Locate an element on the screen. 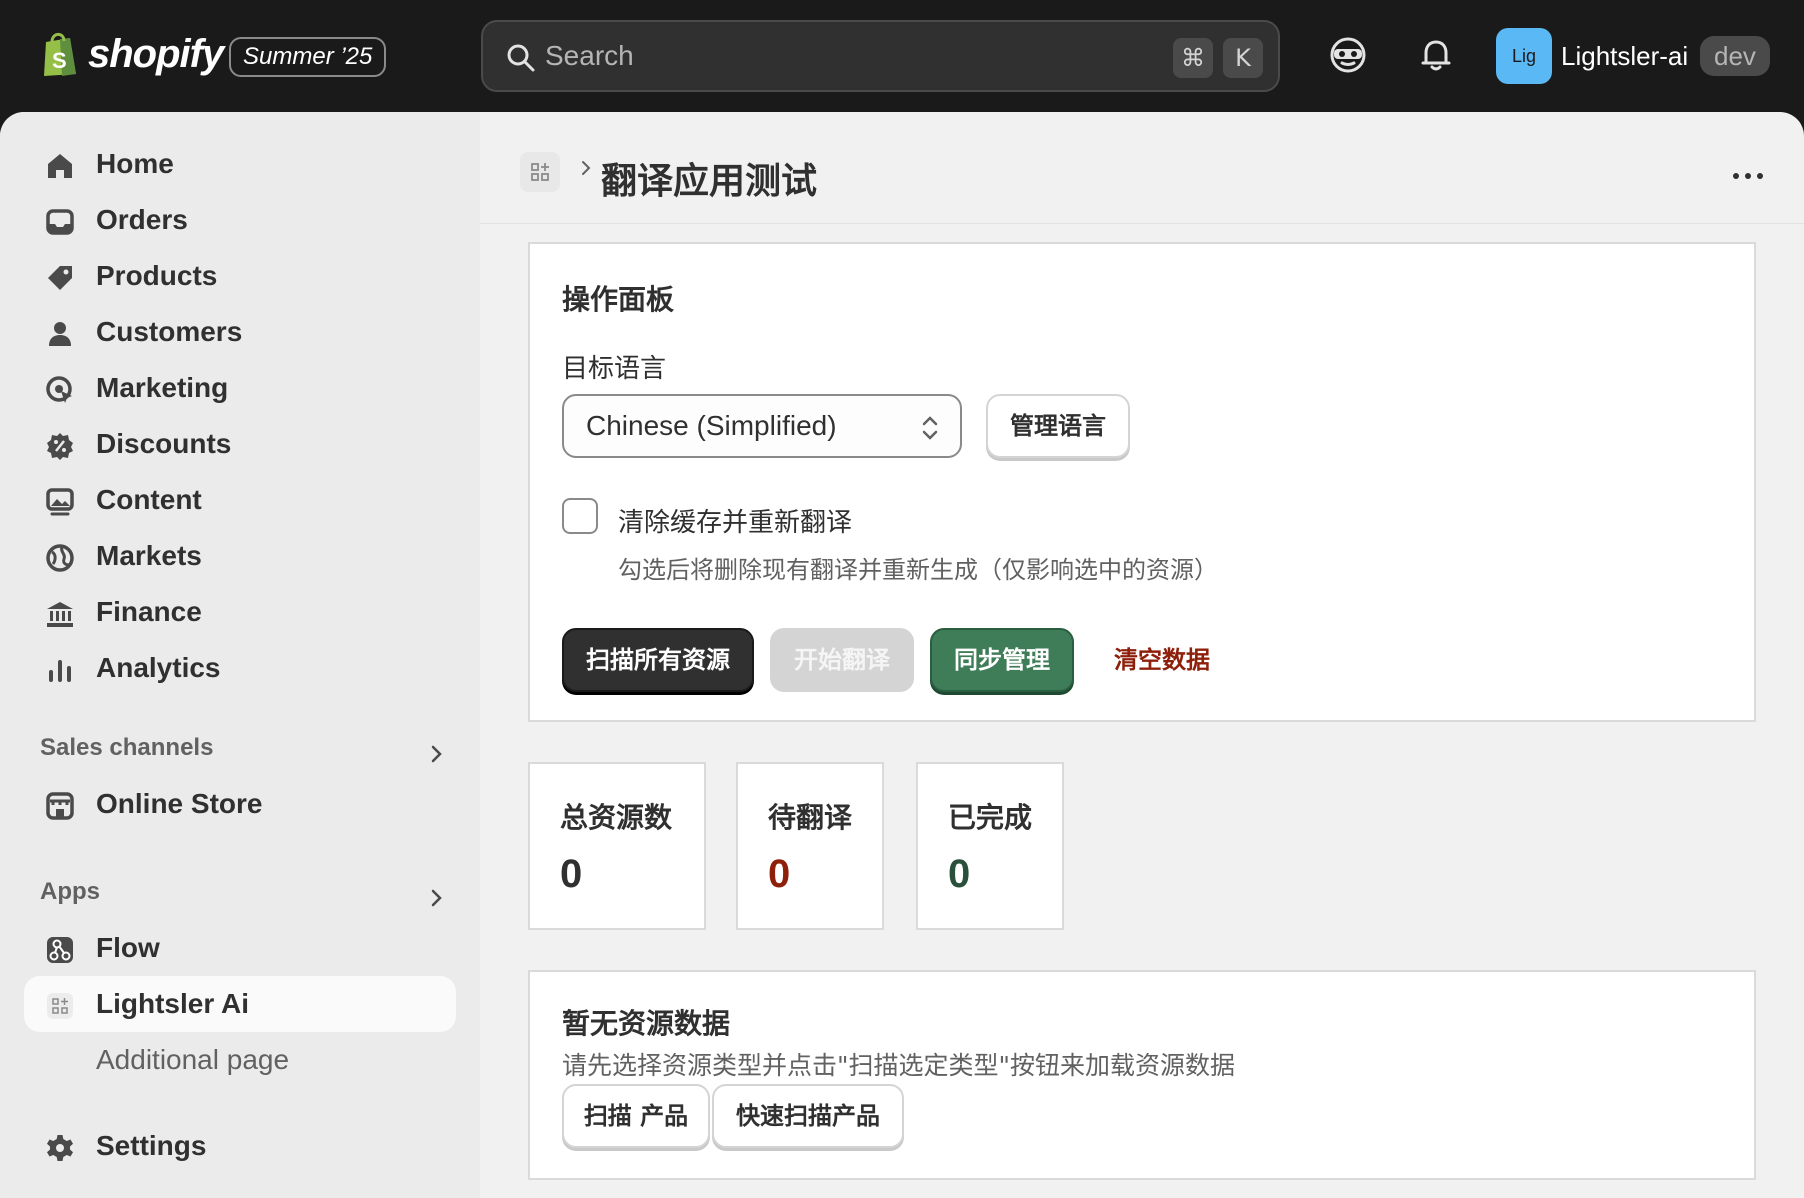 The image size is (1804, 1198). sidebar-item-markets: Markets is located at coordinates (240, 556).